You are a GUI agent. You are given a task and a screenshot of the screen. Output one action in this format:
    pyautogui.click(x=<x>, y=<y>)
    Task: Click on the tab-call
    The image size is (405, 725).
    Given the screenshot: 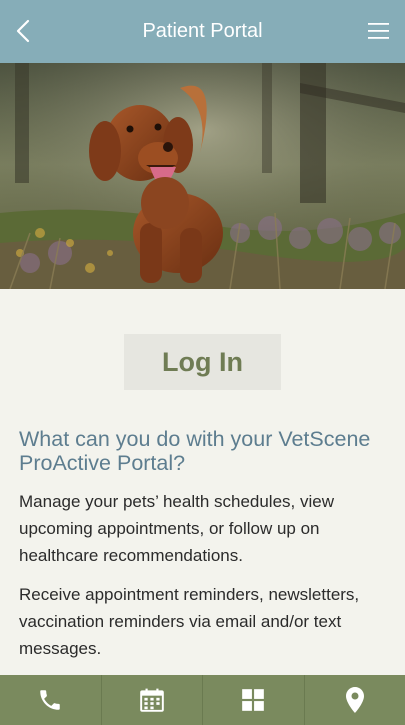 What is the action you would take?
    pyautogui.click(x=51, y=700)
    